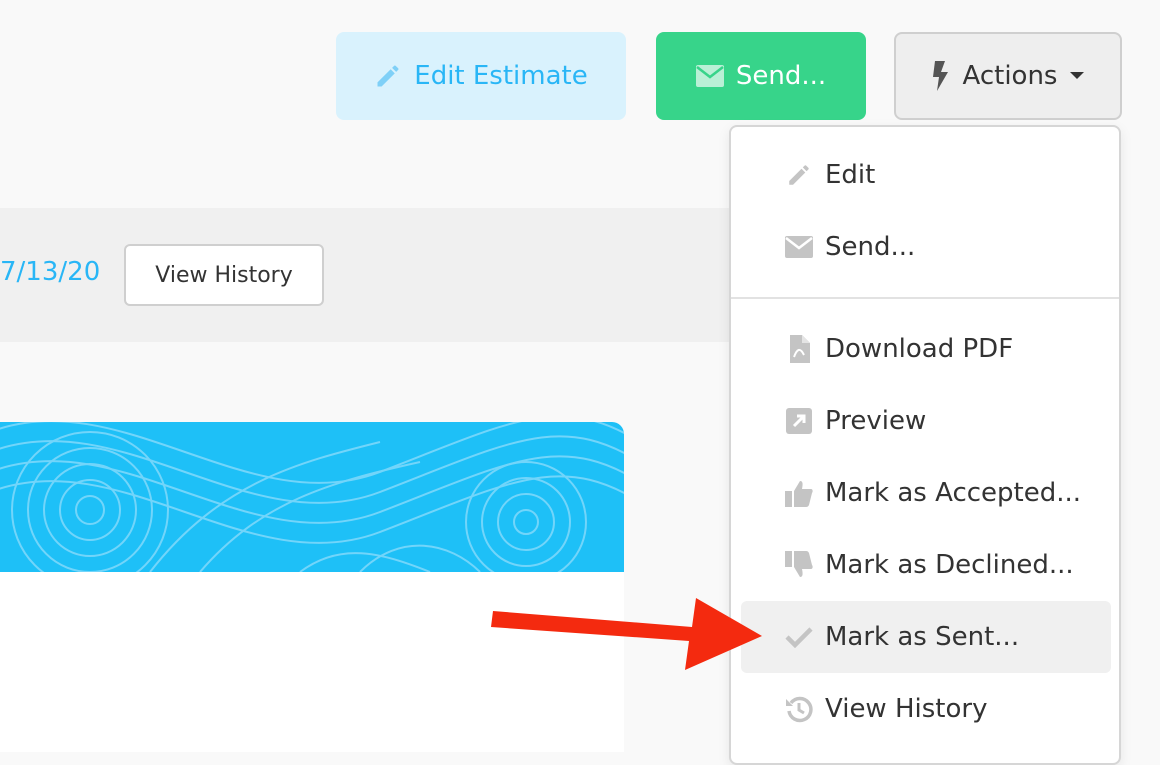 This screenshot has height=765, width=1160. I want to click on view-history-button: View History, so click(224, 275).